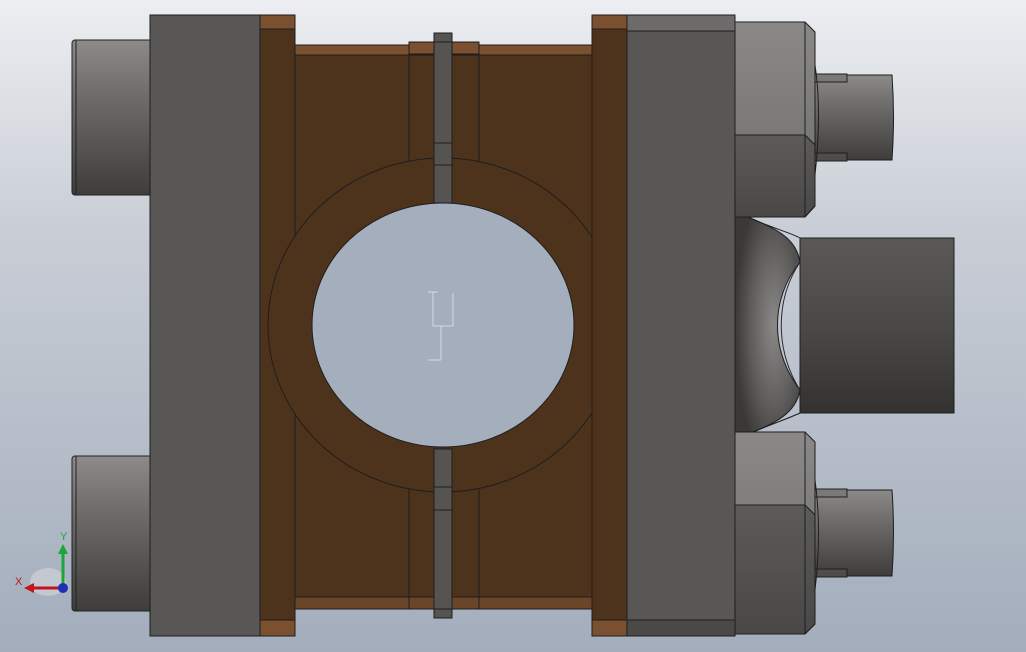 Image resolution: width=1026 pixels, height=652 pixels. What do you see at coordinates (767, 325) in the screenshot?
I see `pipe-neck` at bounding box center [767, 325].